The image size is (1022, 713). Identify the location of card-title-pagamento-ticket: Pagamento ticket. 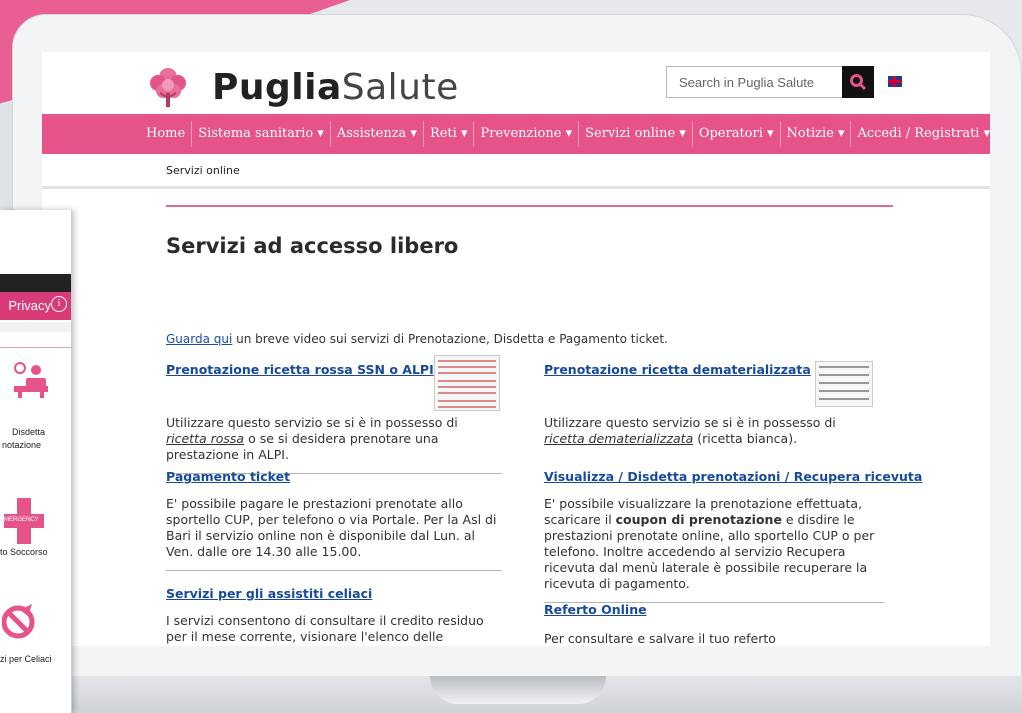
(334, 476).